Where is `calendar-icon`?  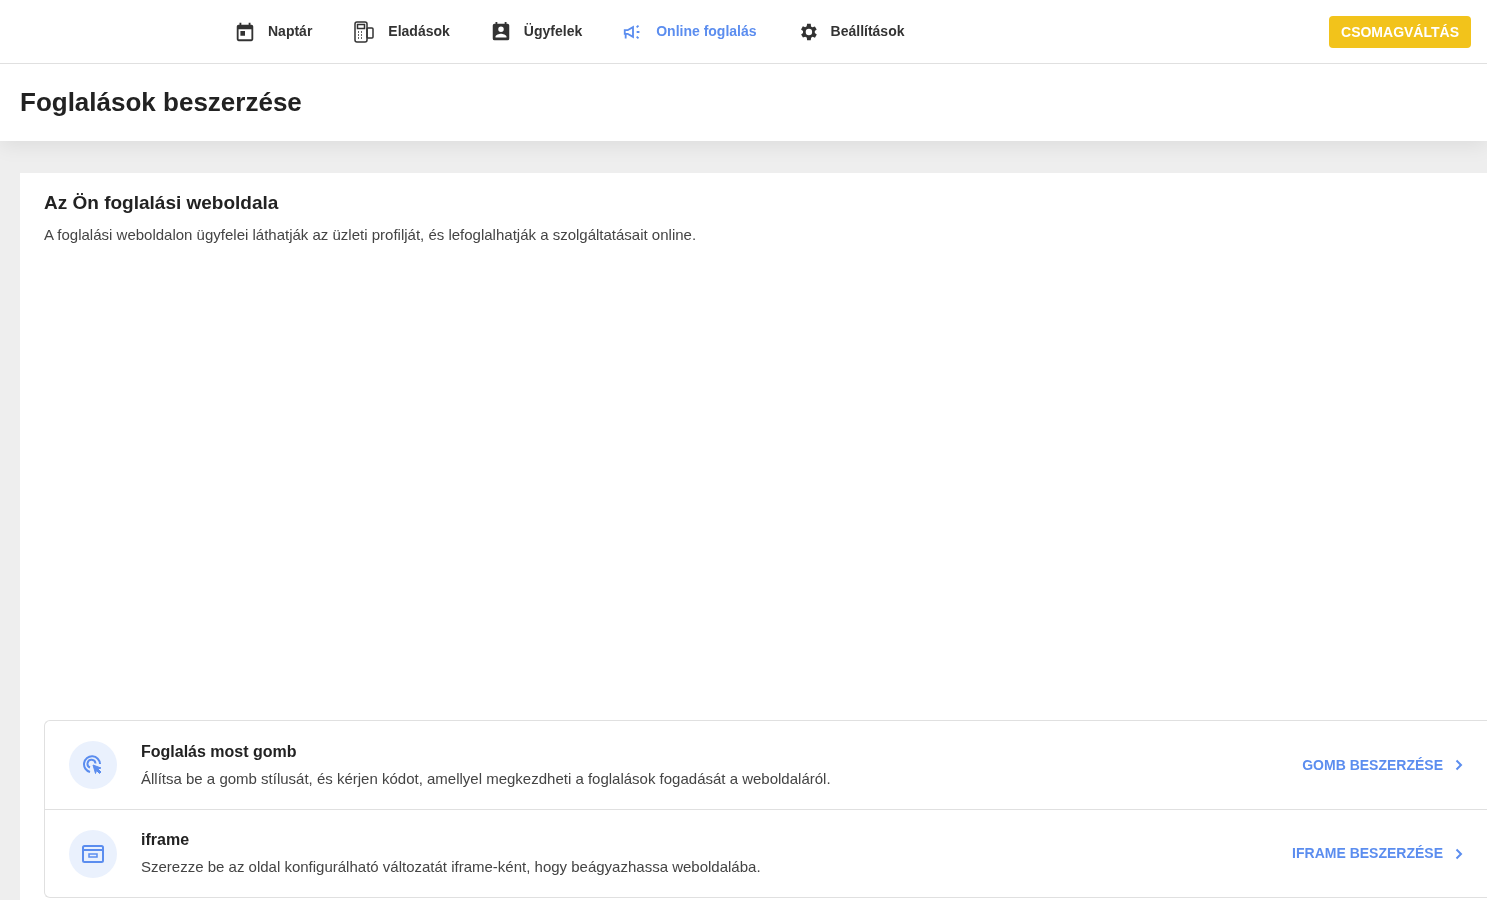 calendar-icon is located at coordinates (245, 31).